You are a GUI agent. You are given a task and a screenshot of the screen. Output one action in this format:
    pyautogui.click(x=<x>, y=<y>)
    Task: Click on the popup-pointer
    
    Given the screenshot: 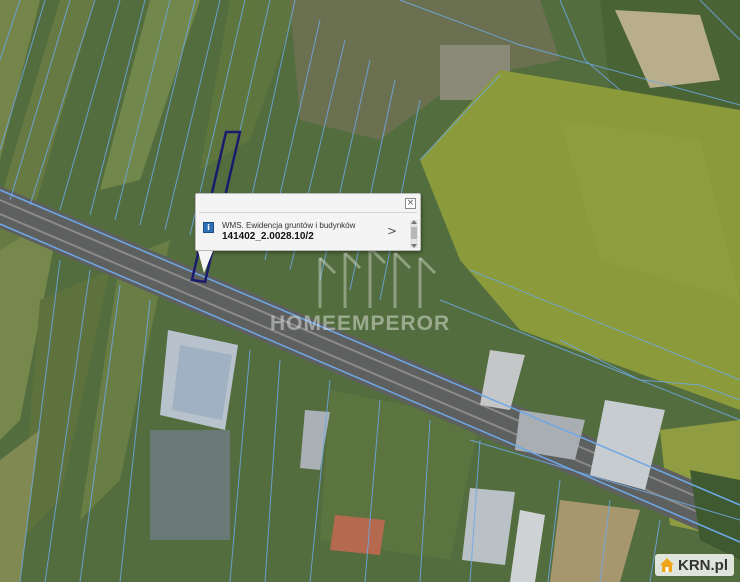 What is the action you would take?
    pyautogui.click(x=205, y=262)
    